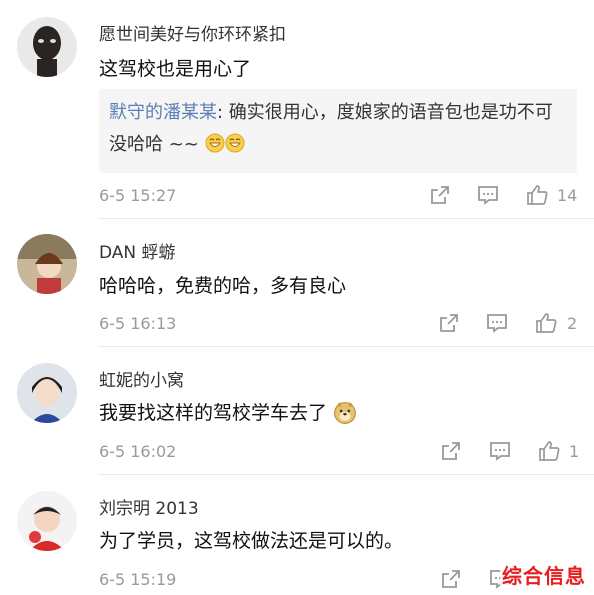 The height and width of the screenshot is (595, 594). Describe the element at coordinates (574, 451) in the screenshot. I see `like-count: 1` at that location.